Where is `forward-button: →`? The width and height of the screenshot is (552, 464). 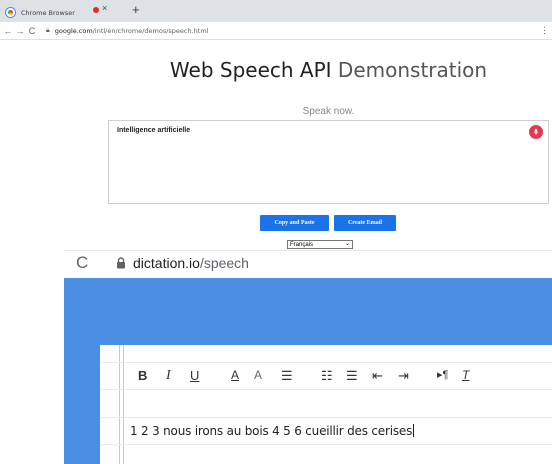 forward-button: → is located at coordinates (20, 31).